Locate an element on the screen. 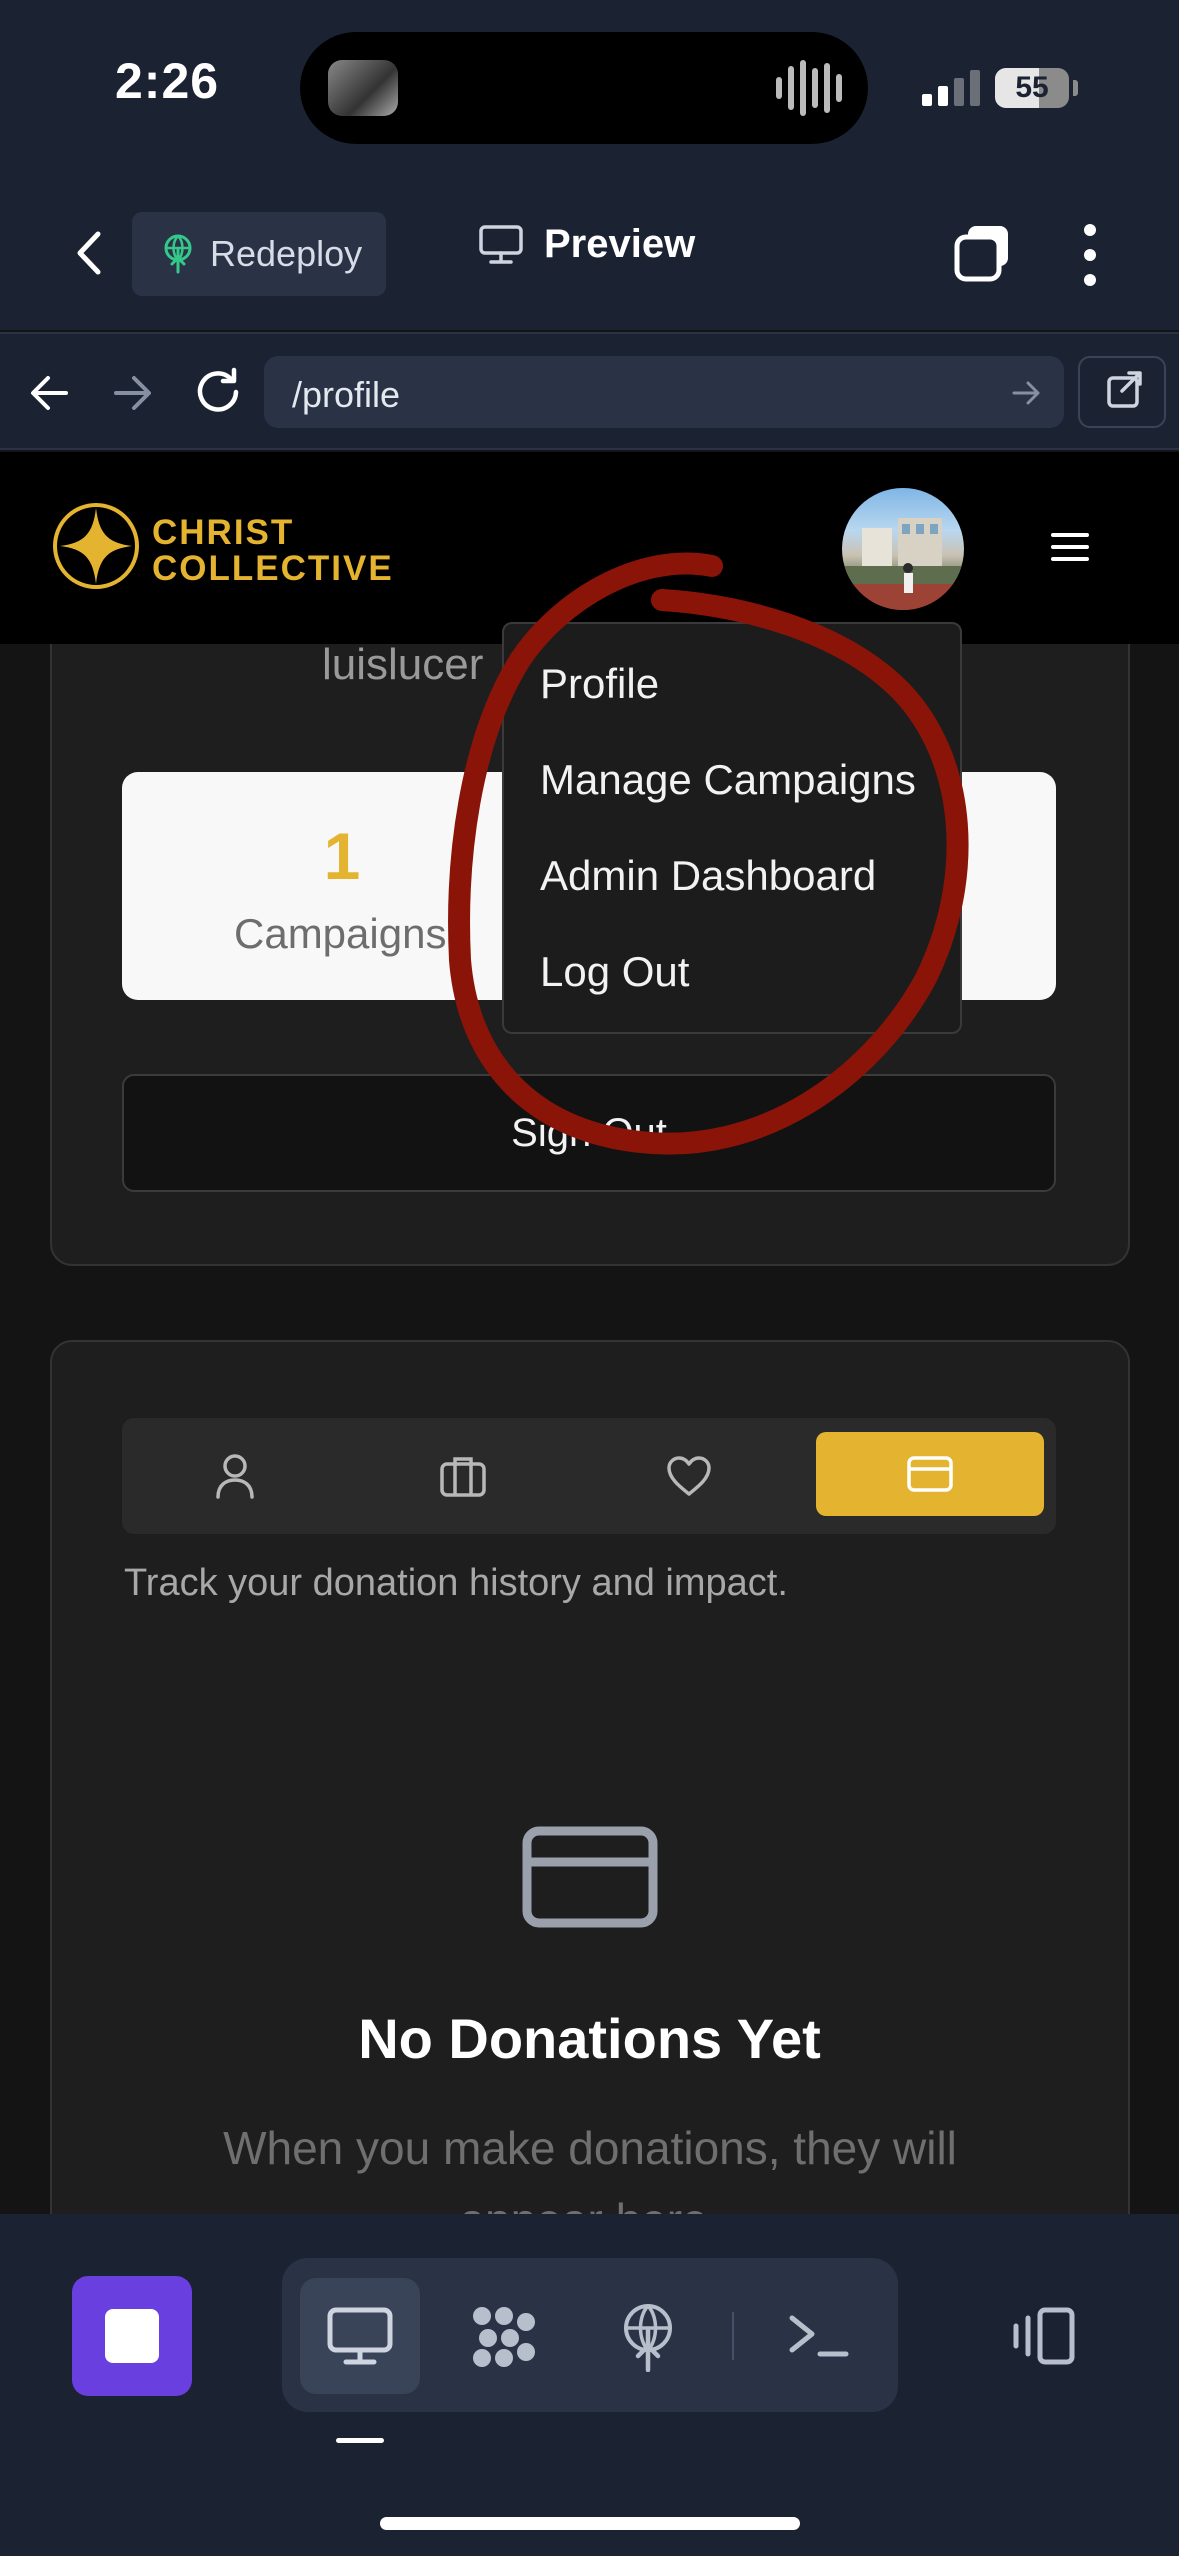 The height and width of the screenshot is (2556, 1179). go-arrow-icon is located at coordinates (1027, 393).